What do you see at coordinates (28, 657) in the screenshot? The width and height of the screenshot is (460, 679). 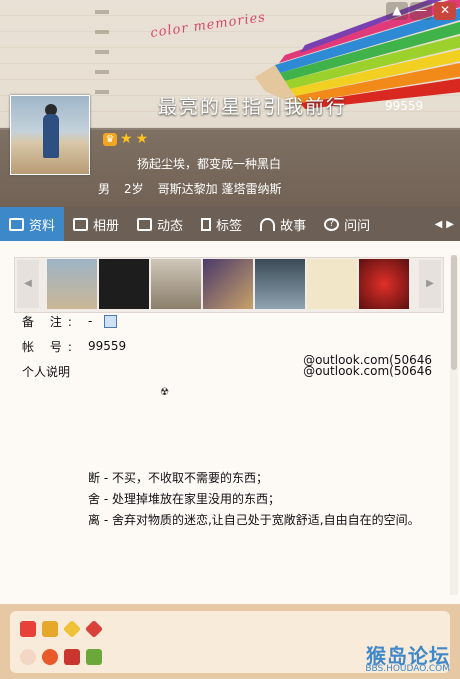 I see `pet-badge-icon` at bounding box center [28, 657].